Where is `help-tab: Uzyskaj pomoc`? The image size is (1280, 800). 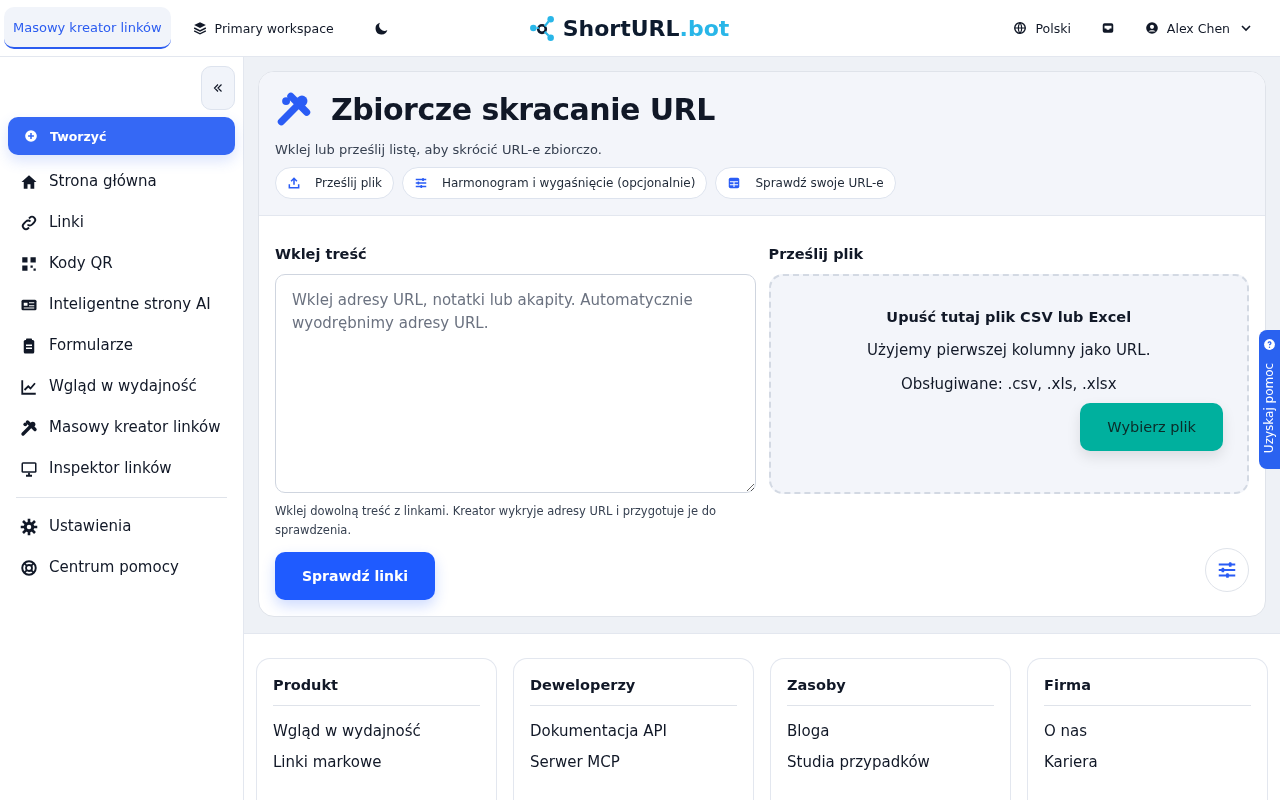
help-tab: Uzyskaj pomoc is located at coordinates (1269, 399).